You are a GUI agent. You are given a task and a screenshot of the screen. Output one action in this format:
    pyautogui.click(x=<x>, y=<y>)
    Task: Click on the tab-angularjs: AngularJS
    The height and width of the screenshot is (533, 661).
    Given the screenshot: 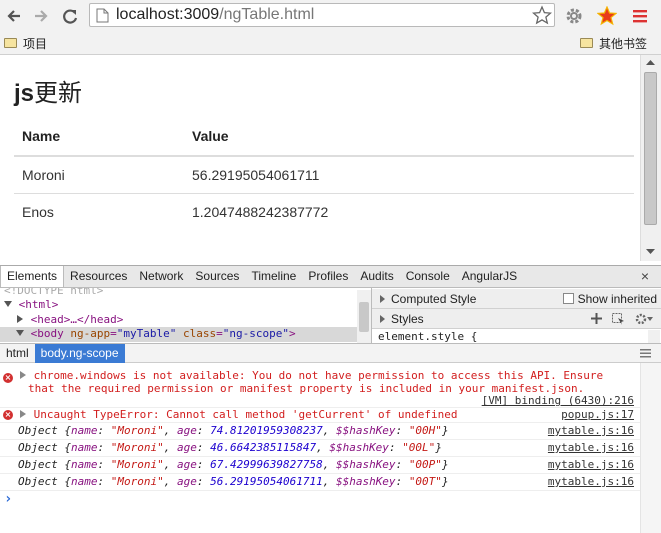 What is the action you would take?
    pyautogui.click(x=489, y=276)
    